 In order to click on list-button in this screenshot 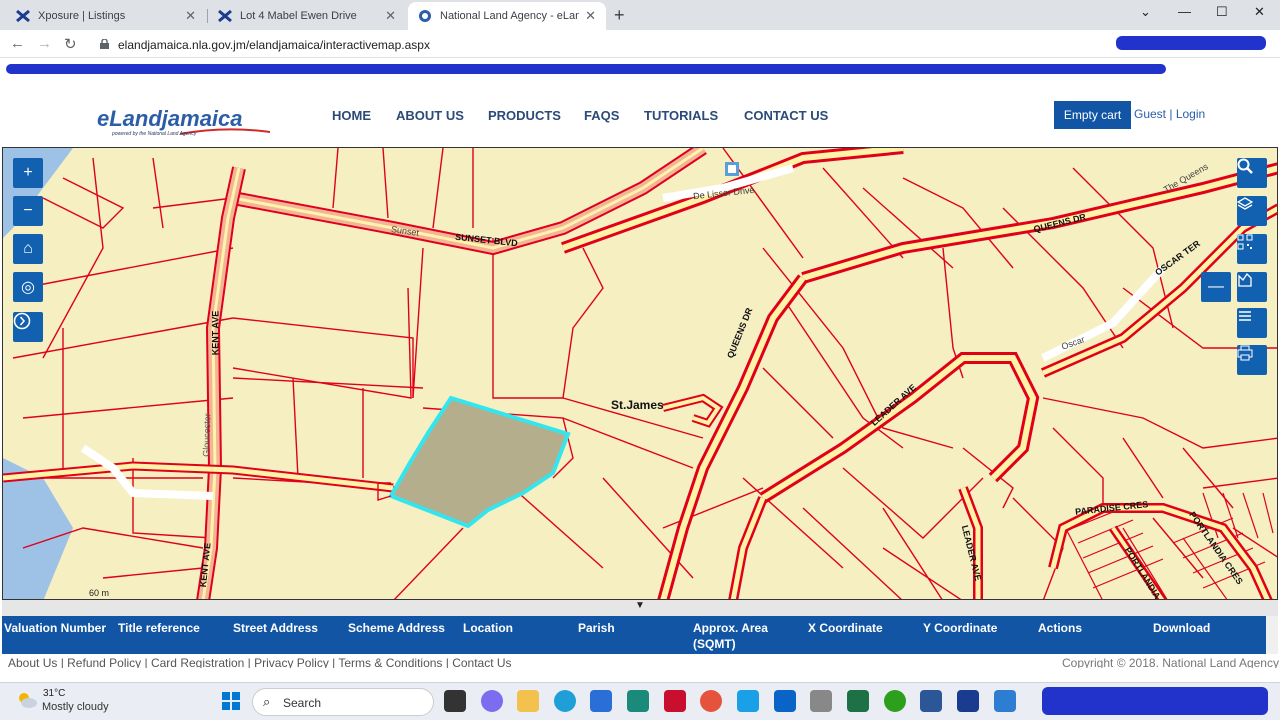, I will do `click(1252, 323)`.